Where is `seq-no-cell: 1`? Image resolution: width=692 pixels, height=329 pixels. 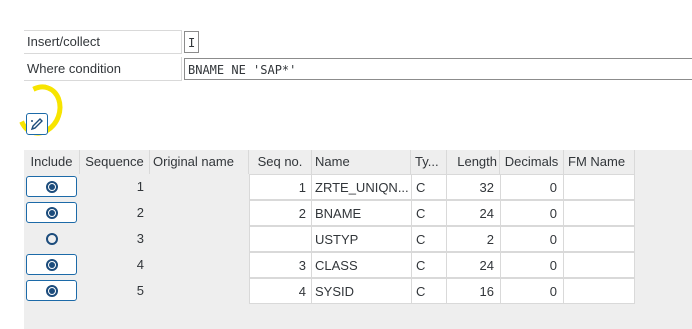
seq-no-cell: 1 is located at coordinates (280, 187).